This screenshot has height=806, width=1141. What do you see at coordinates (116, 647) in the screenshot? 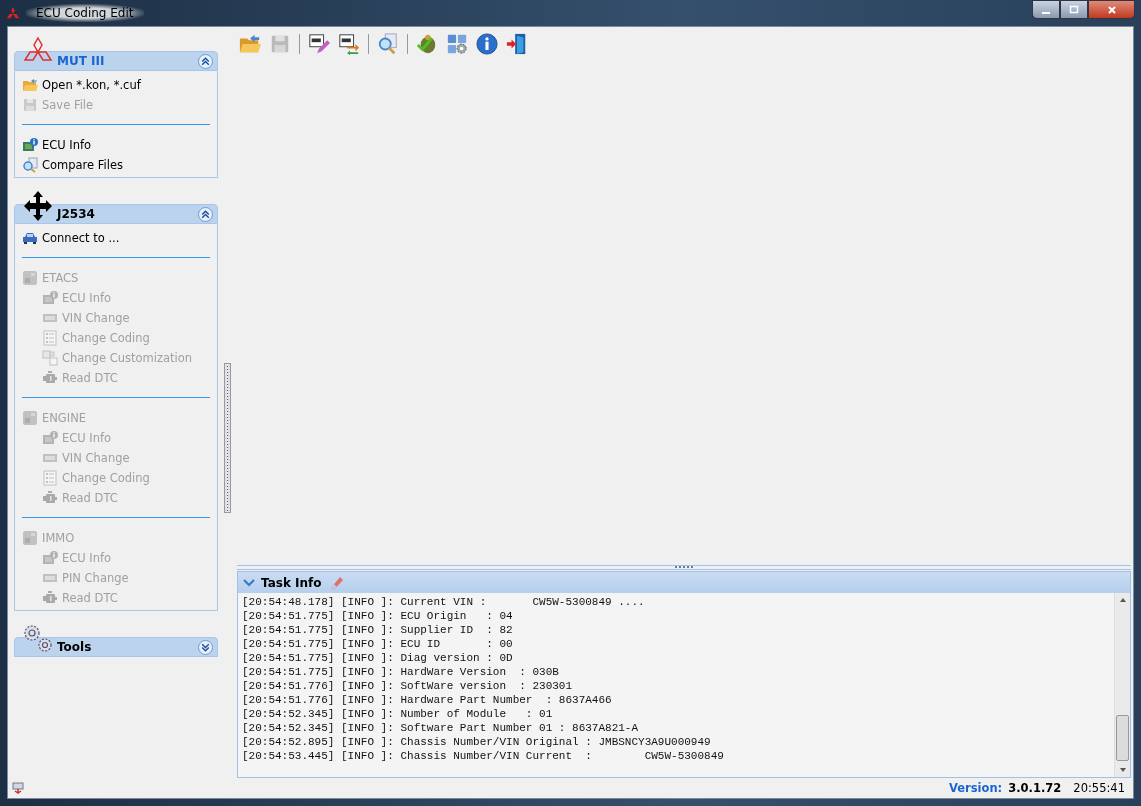
I see `panel-header: Tools` at bounding box center [116, 647].